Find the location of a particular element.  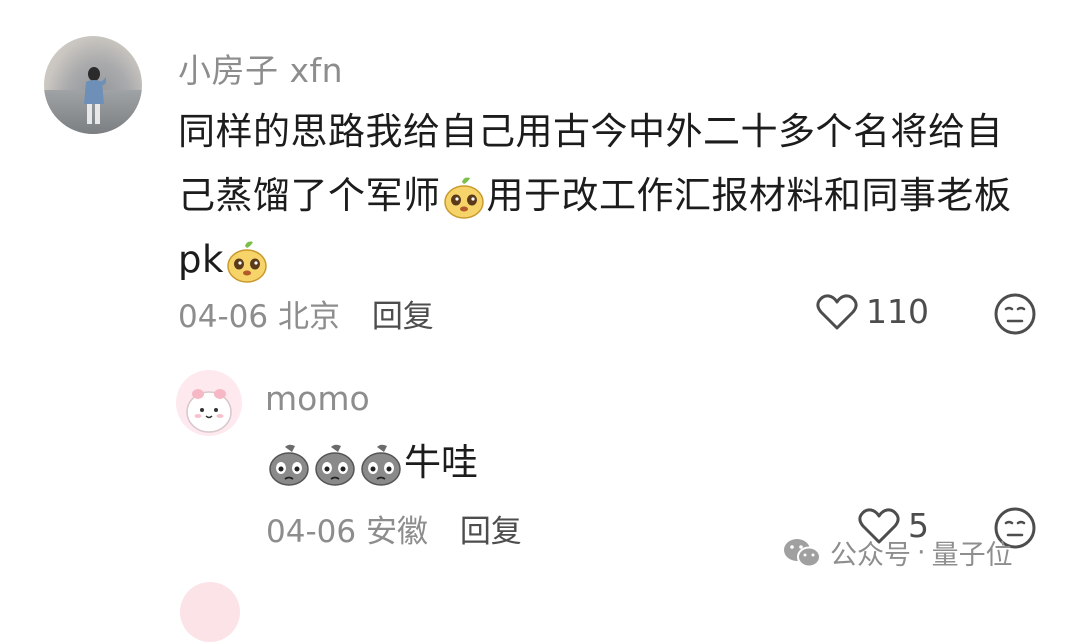

replier-username: momo is located at coordinates (317, 398).